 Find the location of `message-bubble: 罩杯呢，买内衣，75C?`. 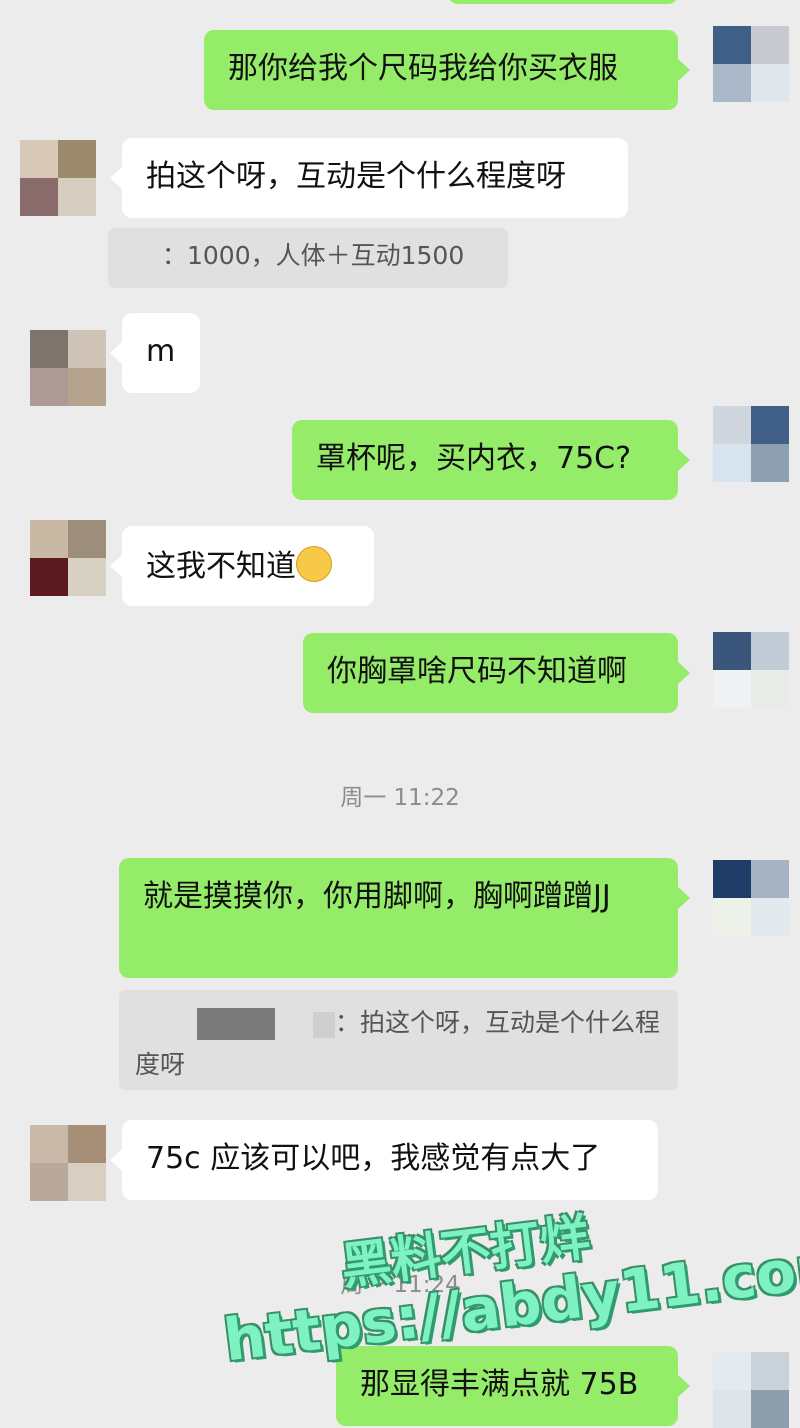

message-bubble: 罩杯呢，买内衣，75C? is located at coordinates (491, 460).